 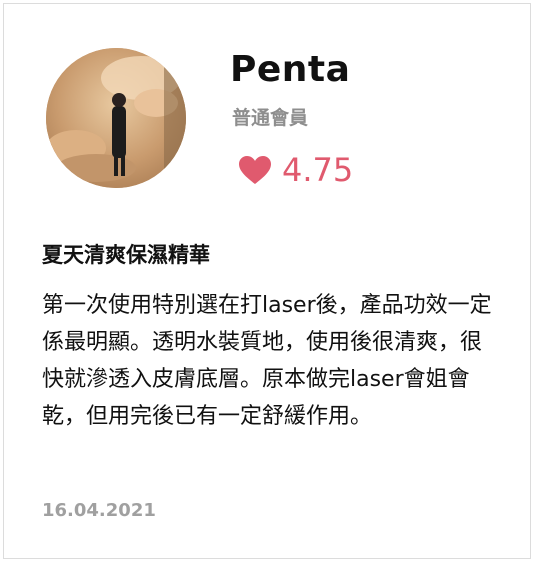 I want to click on avatar, so click(x=116, y=118).